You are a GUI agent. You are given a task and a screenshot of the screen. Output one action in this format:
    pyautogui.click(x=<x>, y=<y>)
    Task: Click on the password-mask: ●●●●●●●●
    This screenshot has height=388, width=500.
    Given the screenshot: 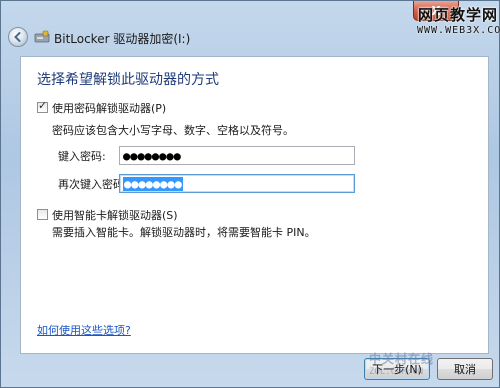 What is the action you would take?
    pyautogui.click(x=152, y=155)
    